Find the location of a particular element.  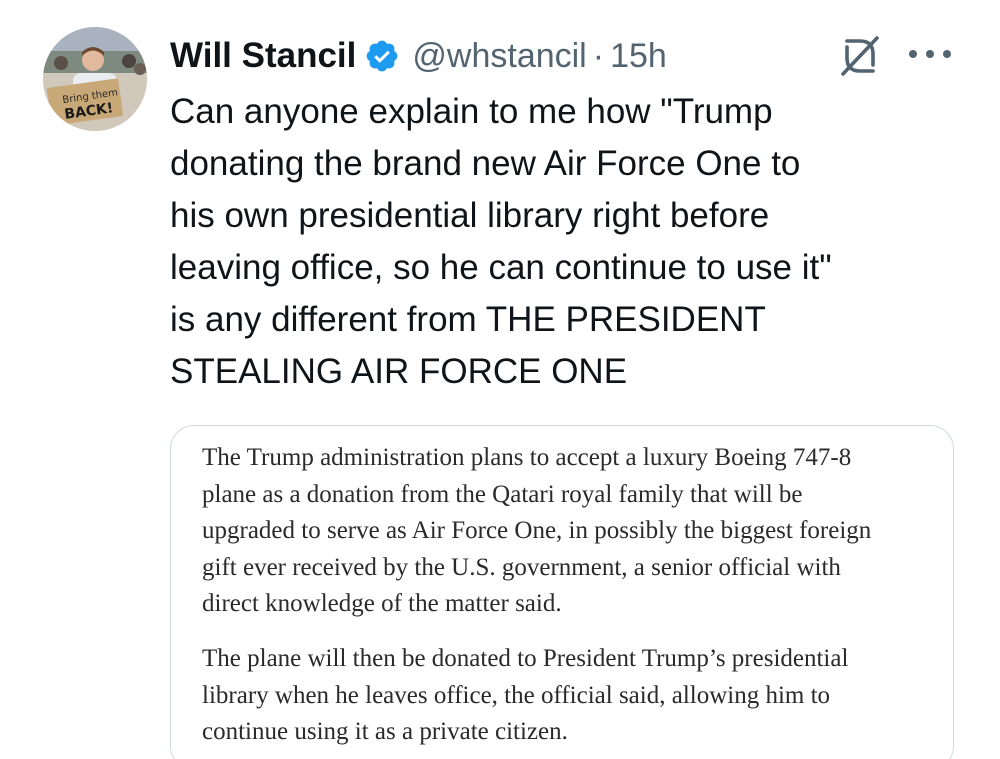

tweet-text-line: donating the brand new Air Force One to is located at coordinates (485, 163).